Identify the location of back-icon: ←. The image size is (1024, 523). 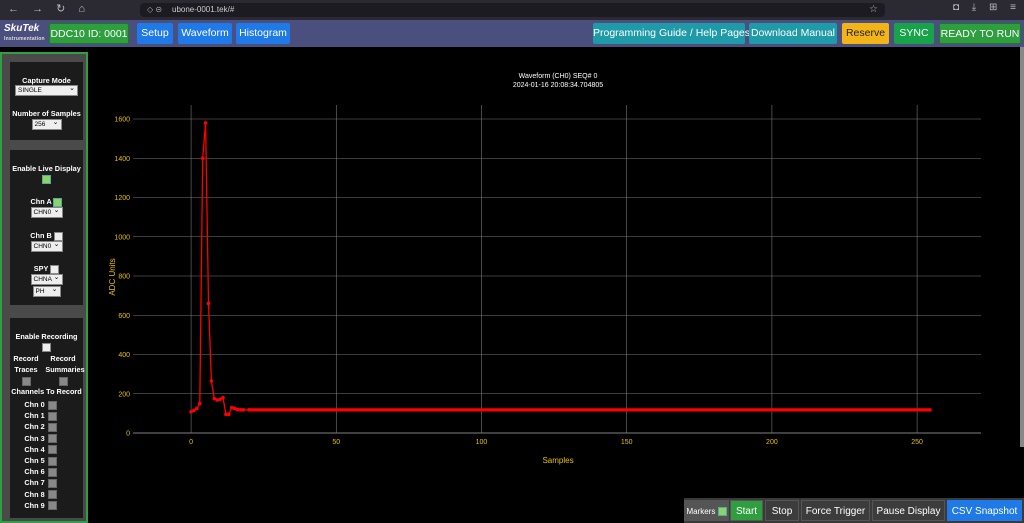
(13, 9).